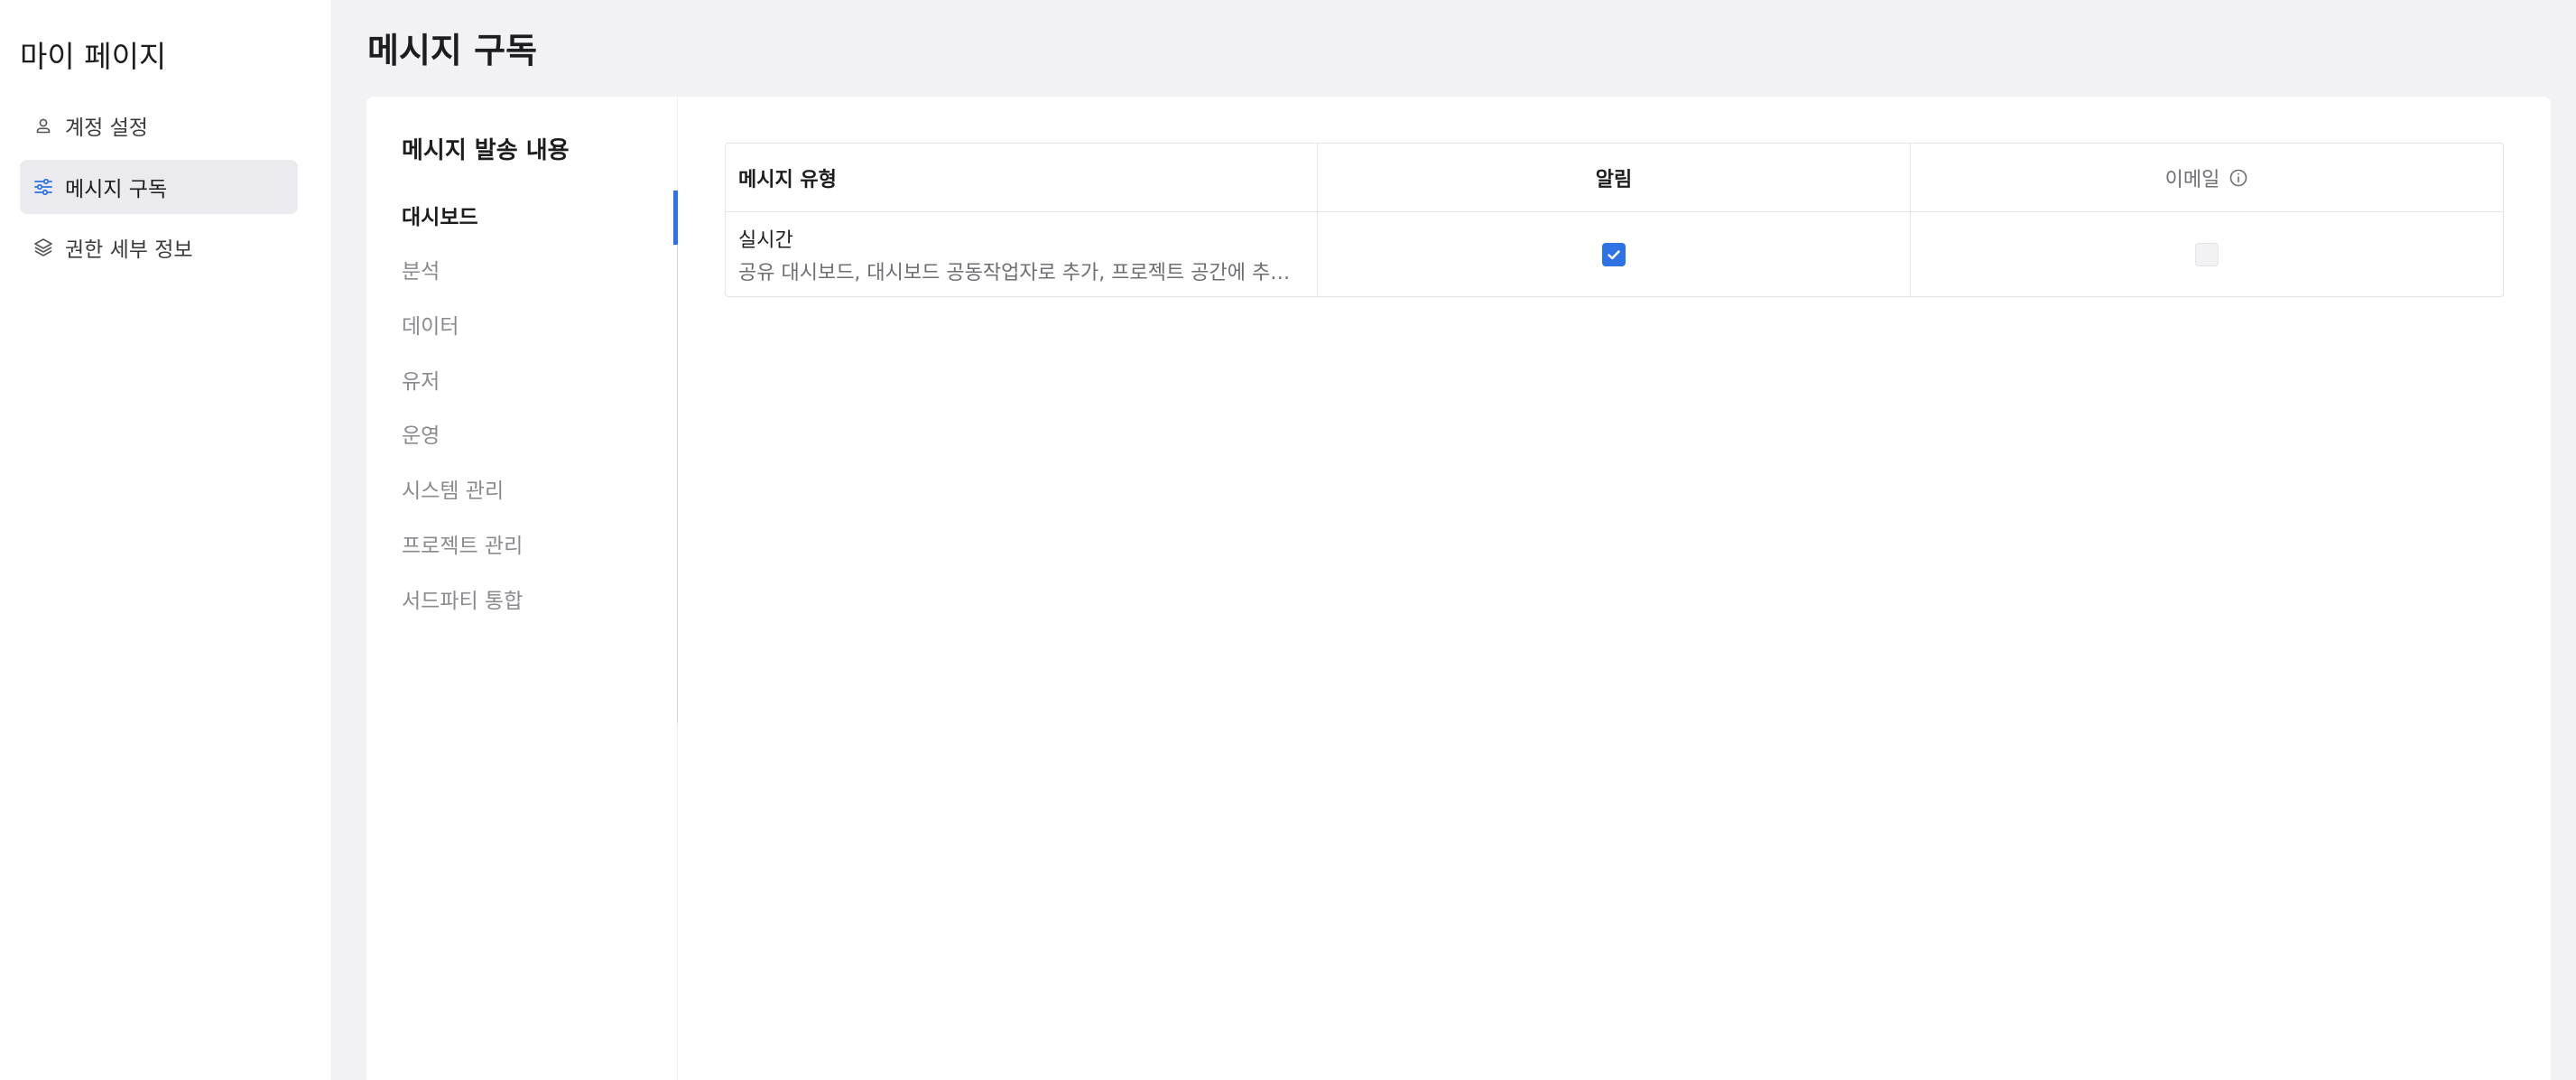  Describe the element at coordinates (486, 150) in the screenshot. I see `category-nav-title: 메시지 발송 내용` at that location.